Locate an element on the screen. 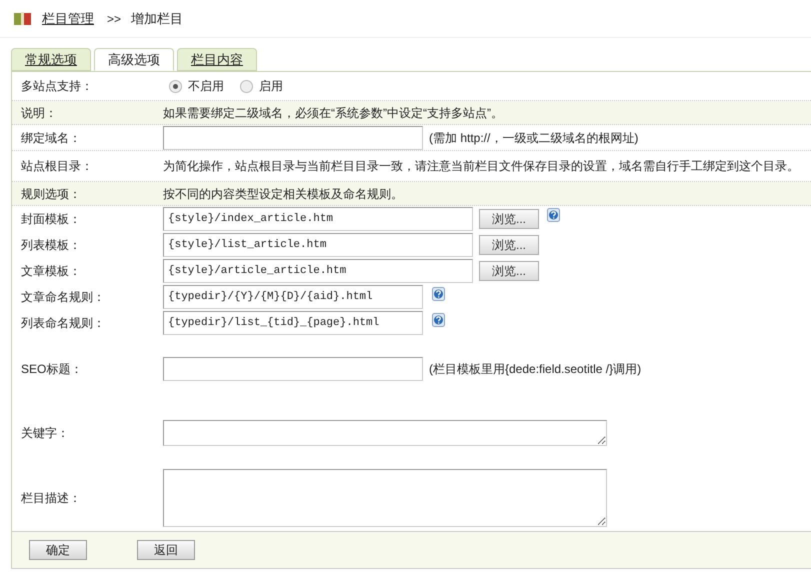 This screenshot has height=581, width=811. text-field: {style}/article_article.htm is located at coordinates (318, 271).